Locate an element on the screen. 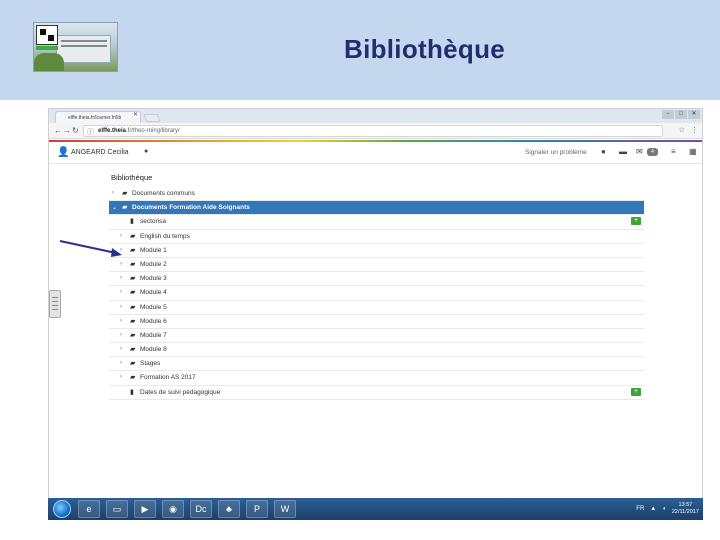  logo-badge is located at coordinates (47, 35).